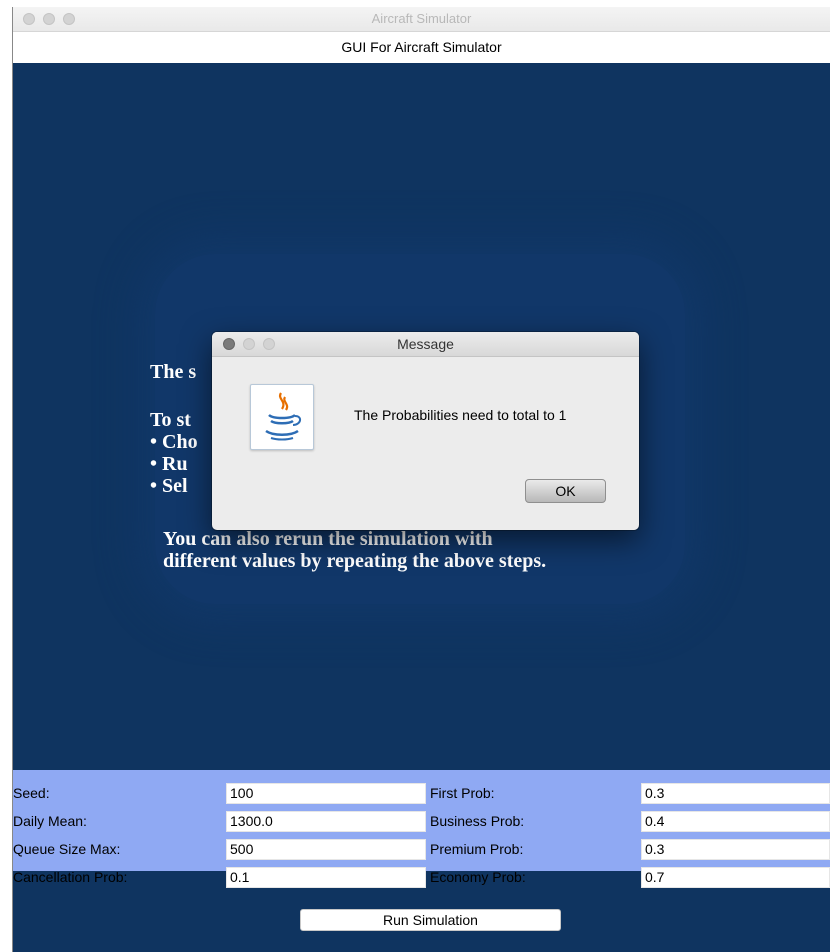  I want to click on window-titlebar: Aircraft Simulator, so click(421, 19).